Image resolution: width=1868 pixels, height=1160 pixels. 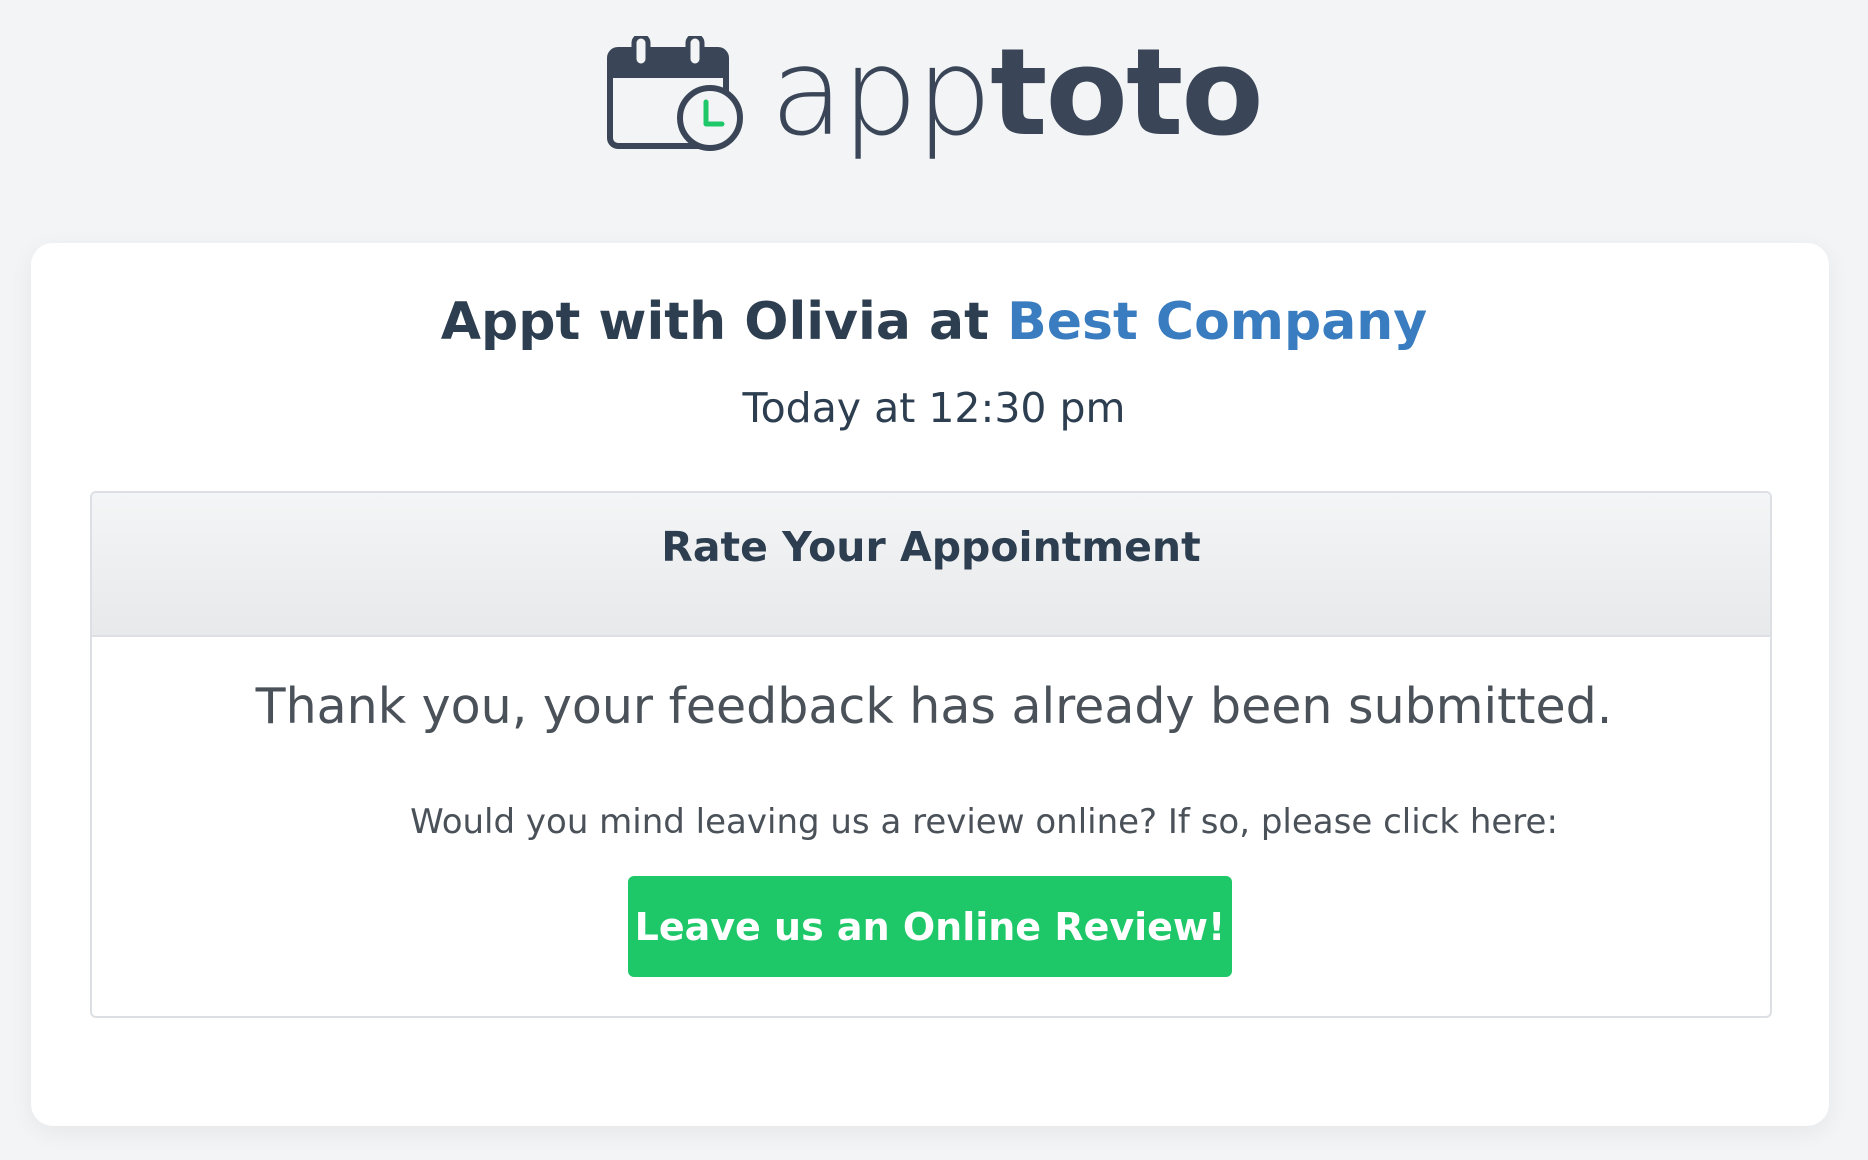 I want to click on company-name: Best Company, so click(x=1217, y=322).